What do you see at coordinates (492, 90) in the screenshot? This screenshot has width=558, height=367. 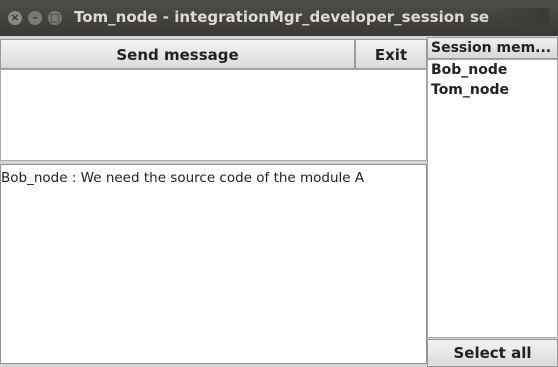 I see `member-item: Tom_node` at bounding box center [492, 90].